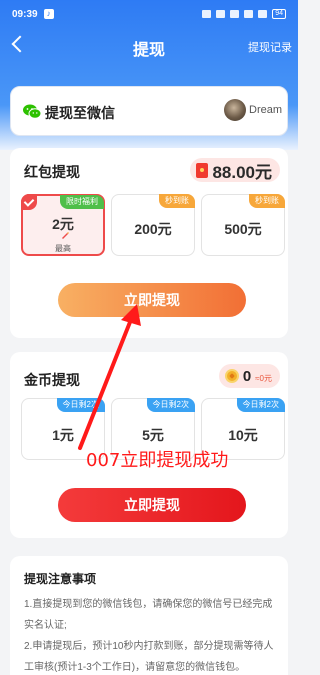 This screenshot has height=675, width=320. I want to click on username: Dream, so click(266, 110).